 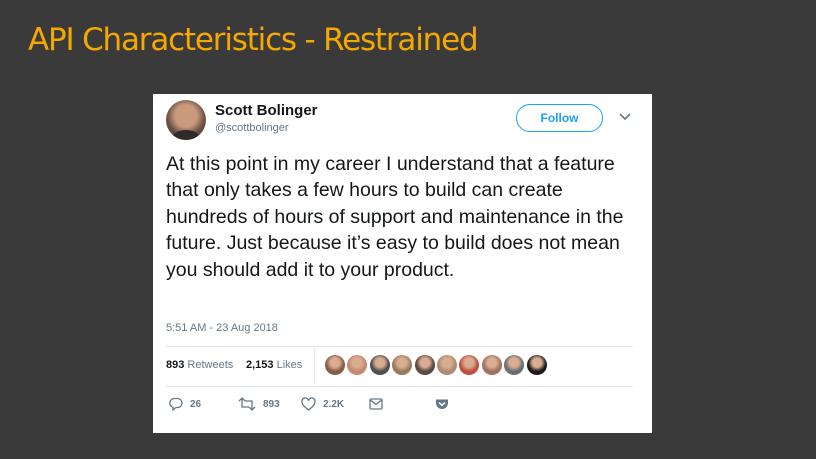 I want to click on liker-avatars, so click(x=437, y=365).